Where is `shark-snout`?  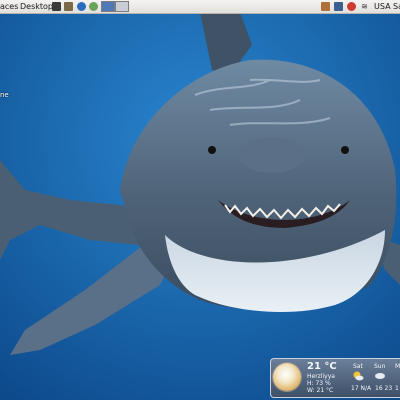
shark-snout is located at coordinates (272, 155).